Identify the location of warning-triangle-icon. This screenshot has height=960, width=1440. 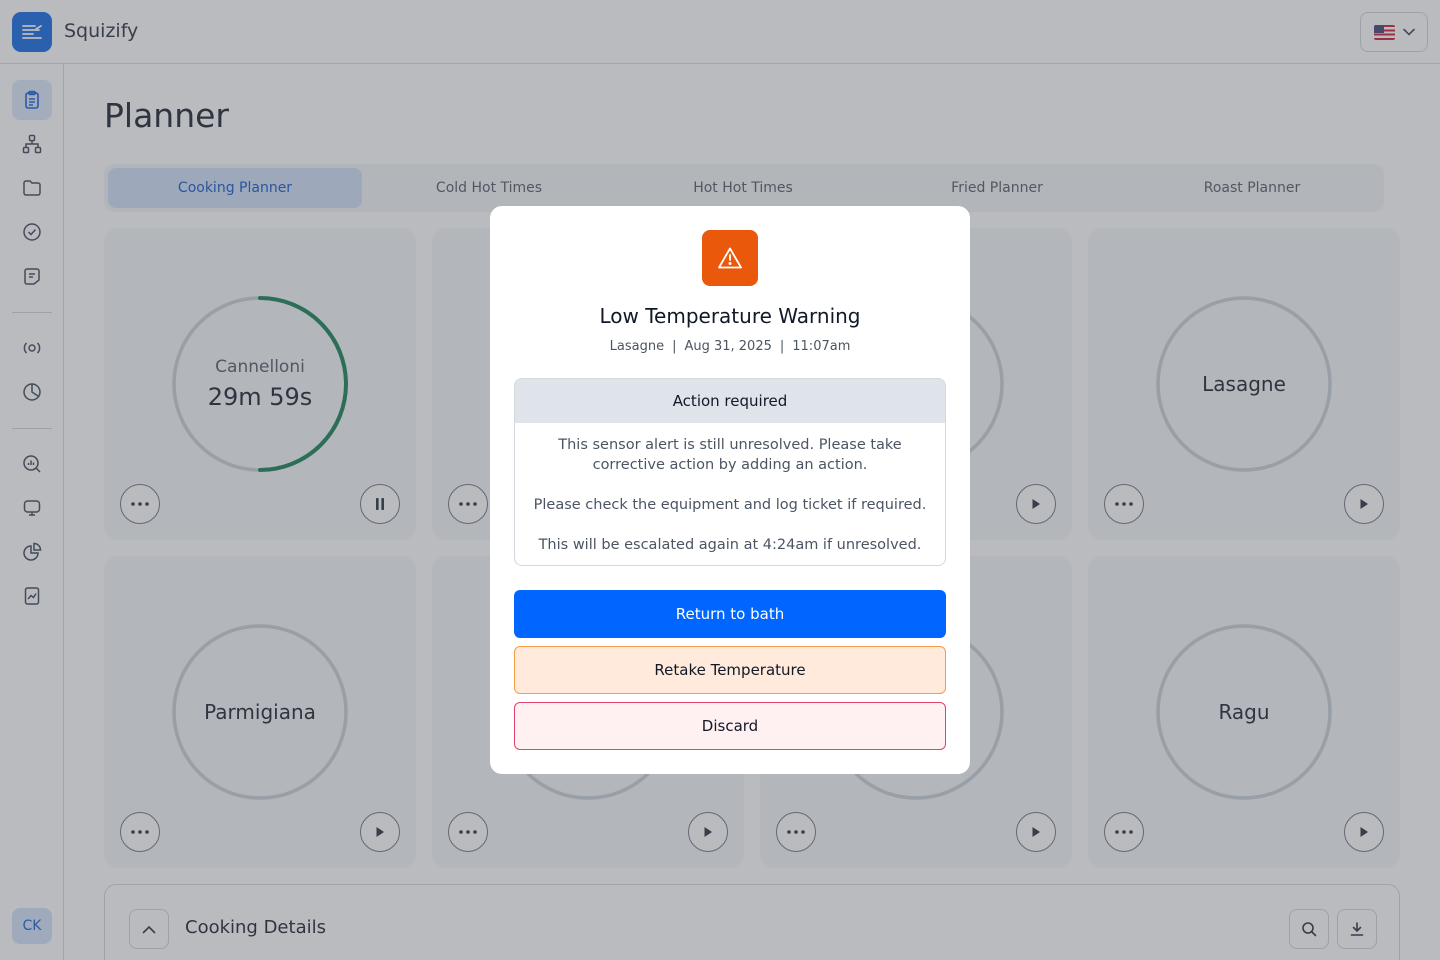
(730, 258).